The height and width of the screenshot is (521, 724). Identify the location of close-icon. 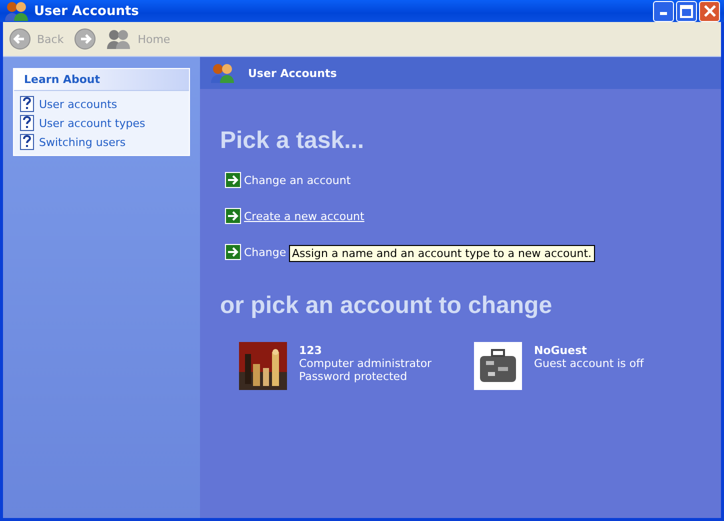
(710, 11).